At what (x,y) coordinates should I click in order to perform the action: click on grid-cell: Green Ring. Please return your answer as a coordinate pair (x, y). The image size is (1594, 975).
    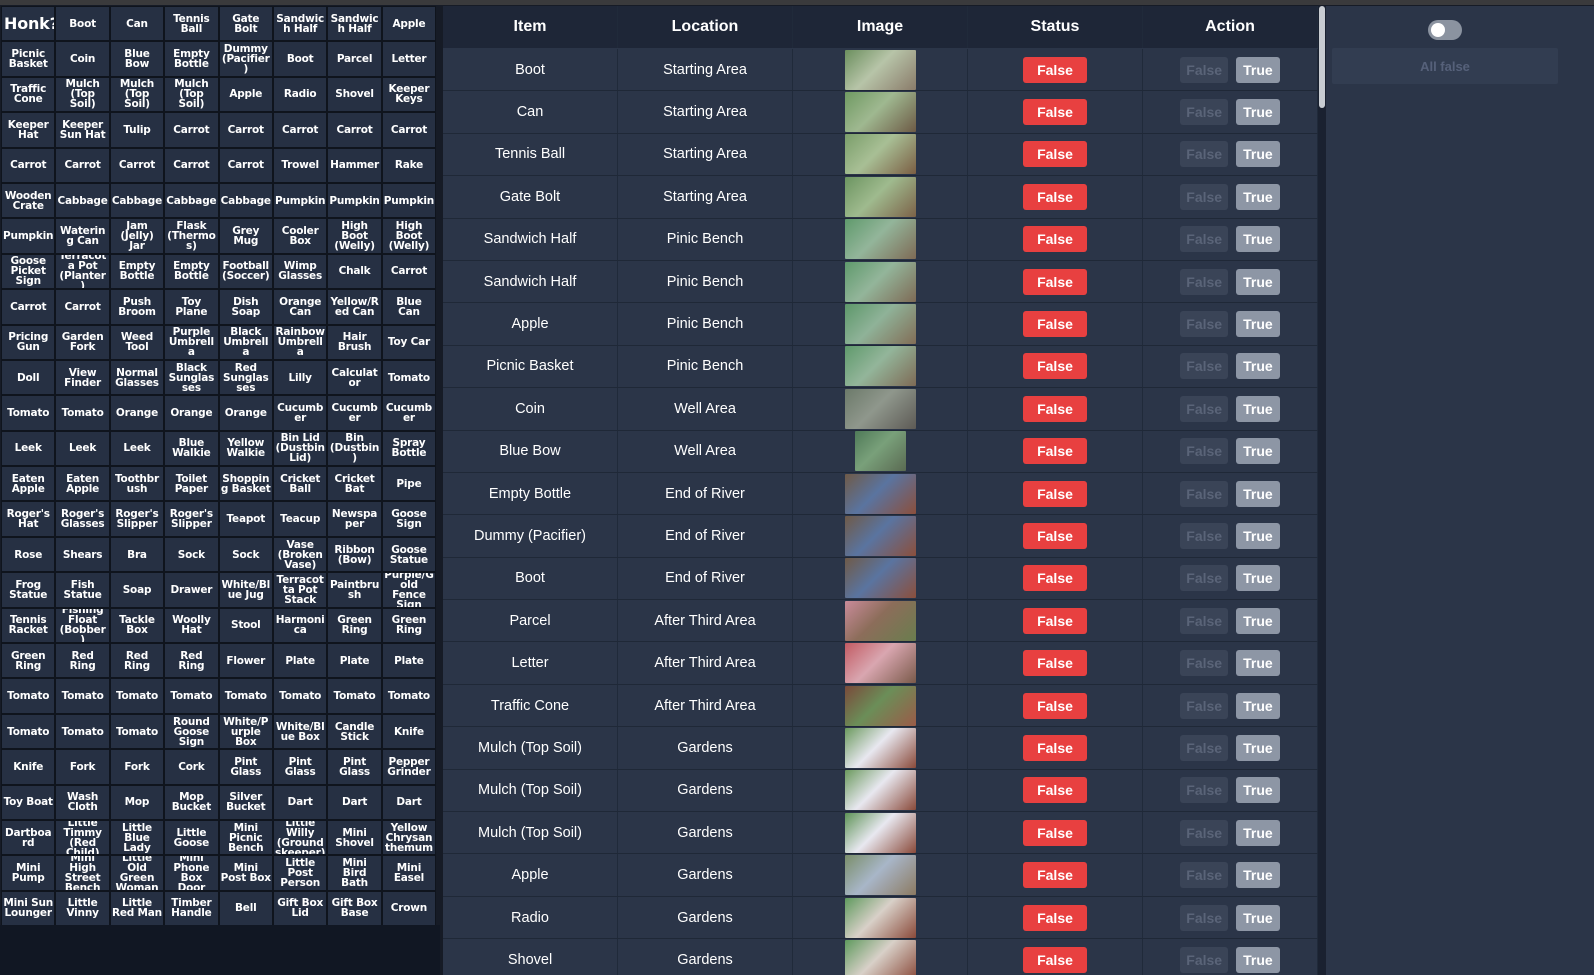
    Looking at the image, I should click on (28, 661).